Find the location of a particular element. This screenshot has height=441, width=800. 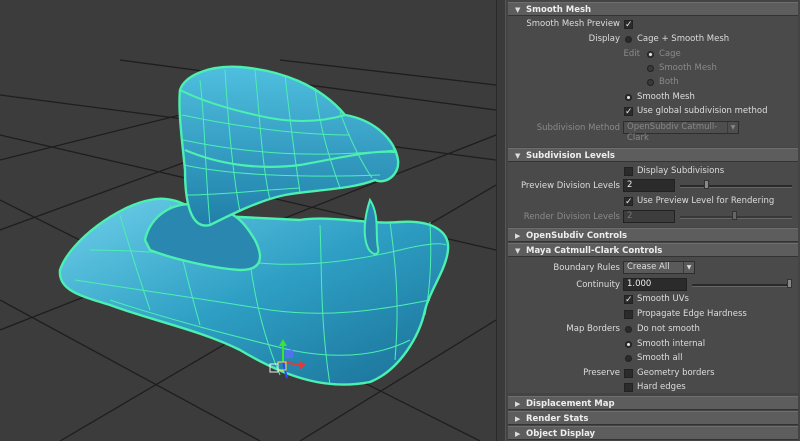

display-cage-smooth-radio is located at coordinates (628, 39).